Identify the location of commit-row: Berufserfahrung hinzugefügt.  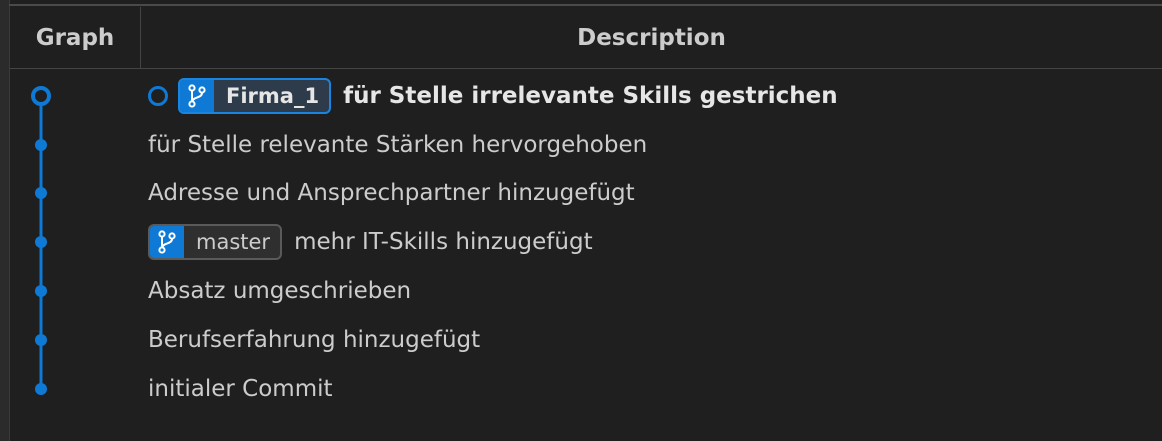
(314, 340).